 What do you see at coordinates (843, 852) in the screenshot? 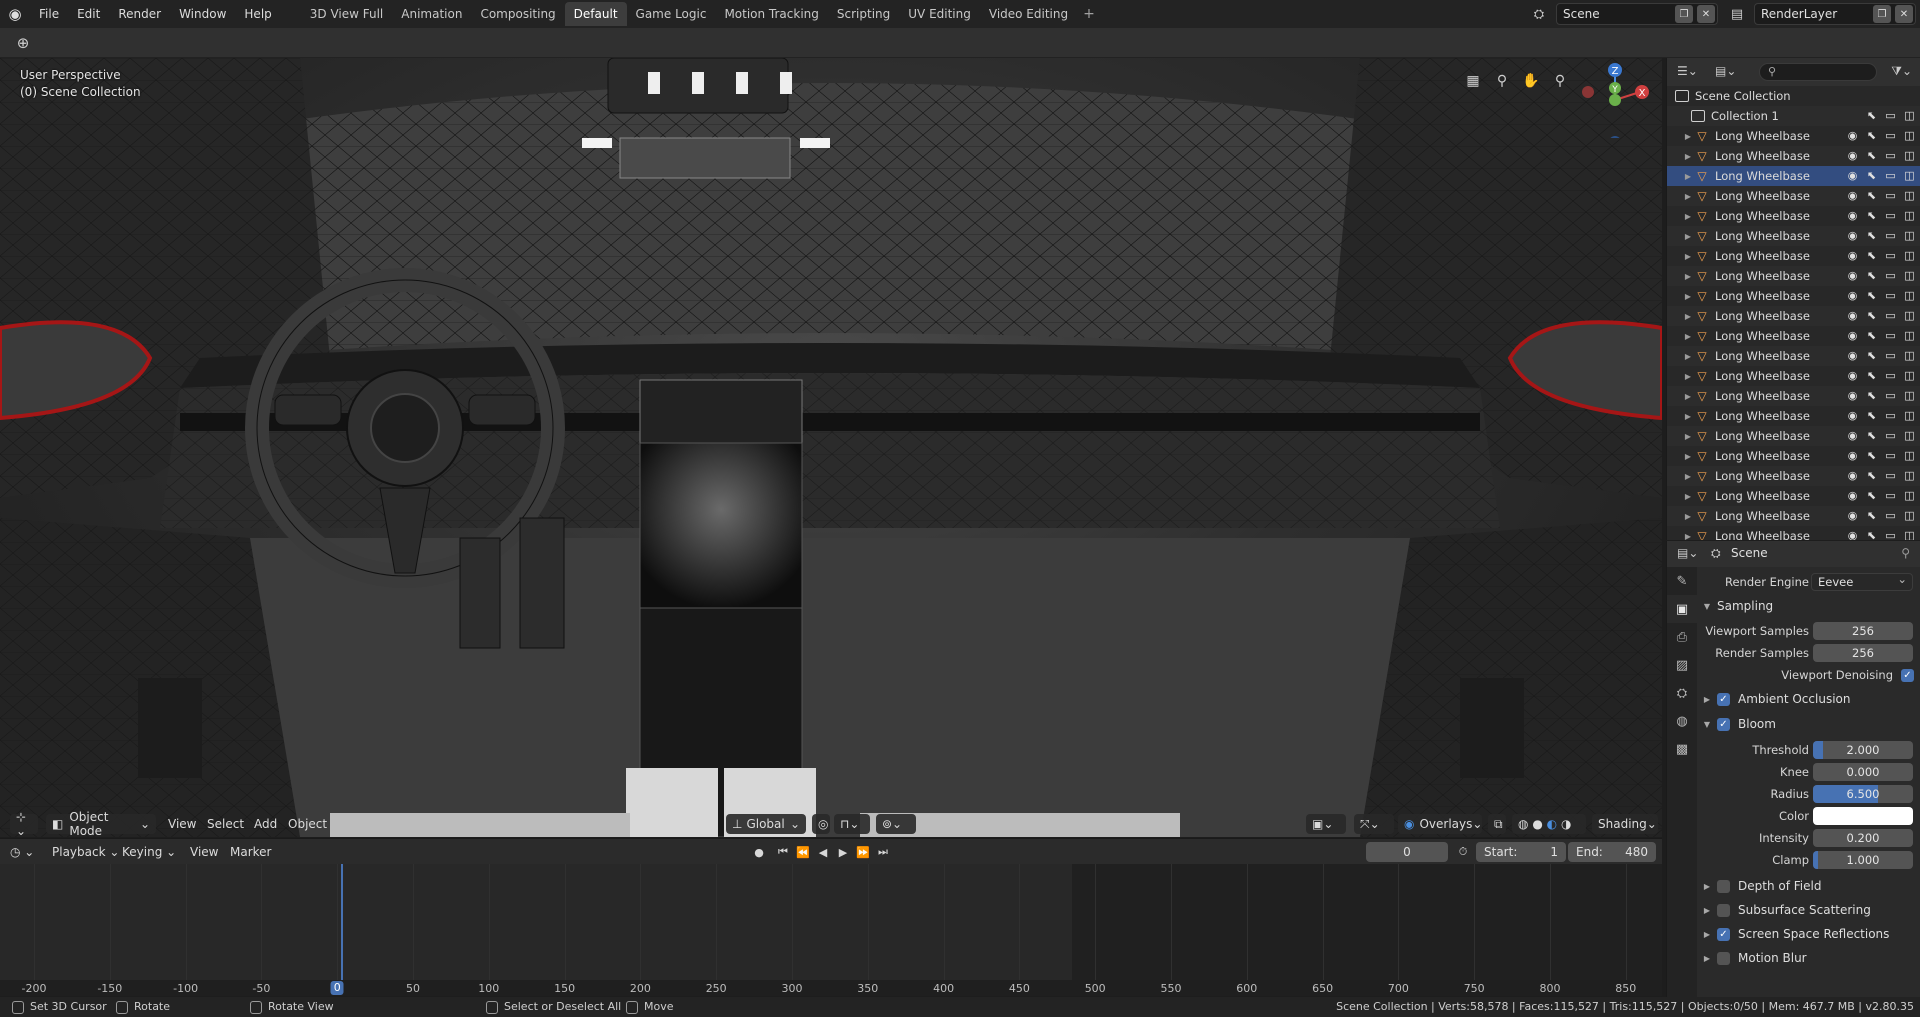
I see `play-icon: ▶` at bounding box center [843, 852].